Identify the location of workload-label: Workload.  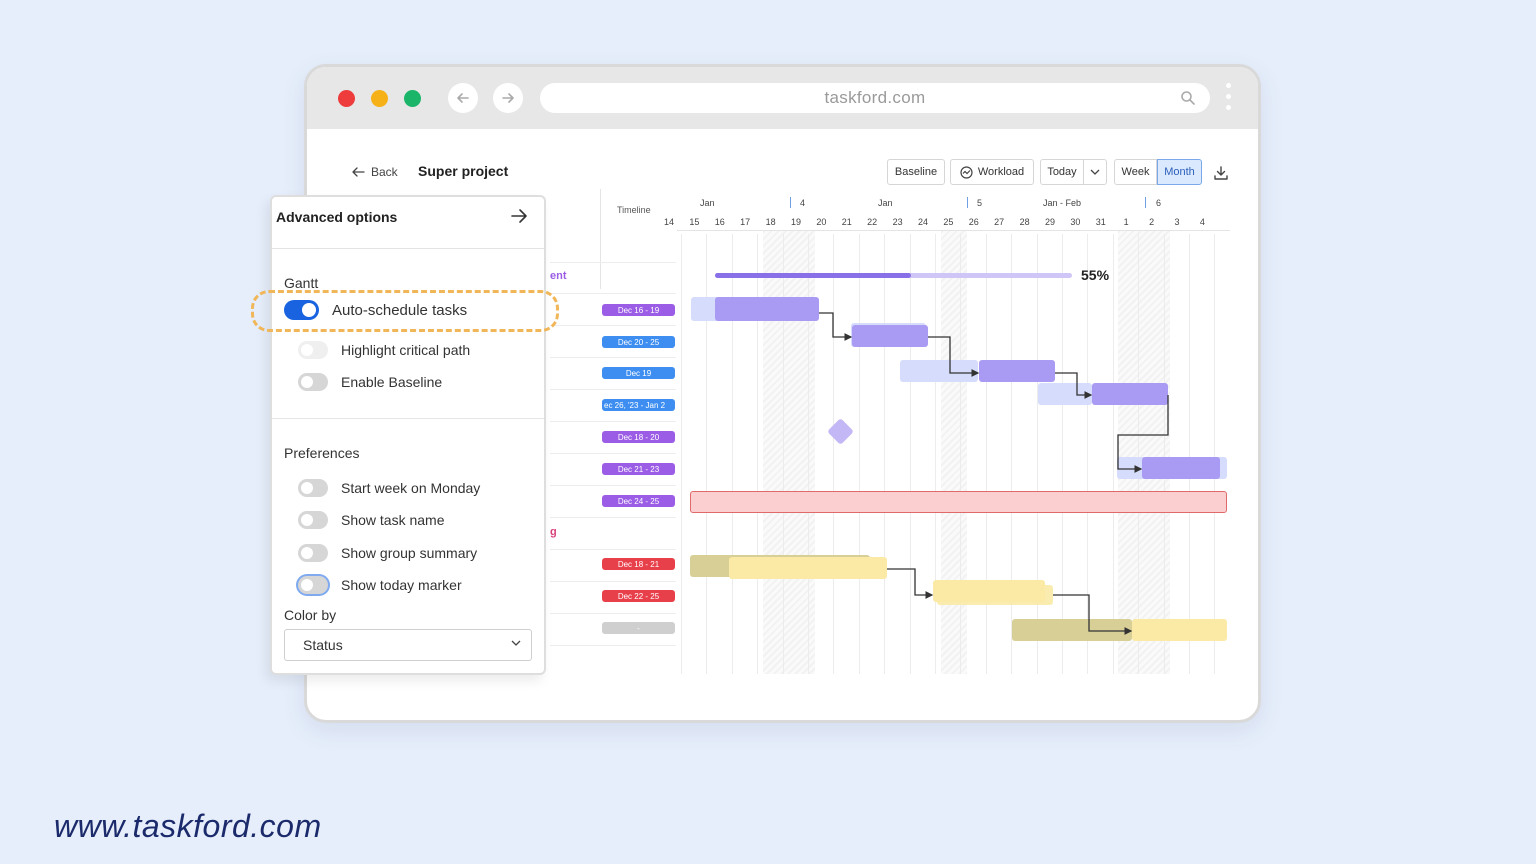
(1001, 172).